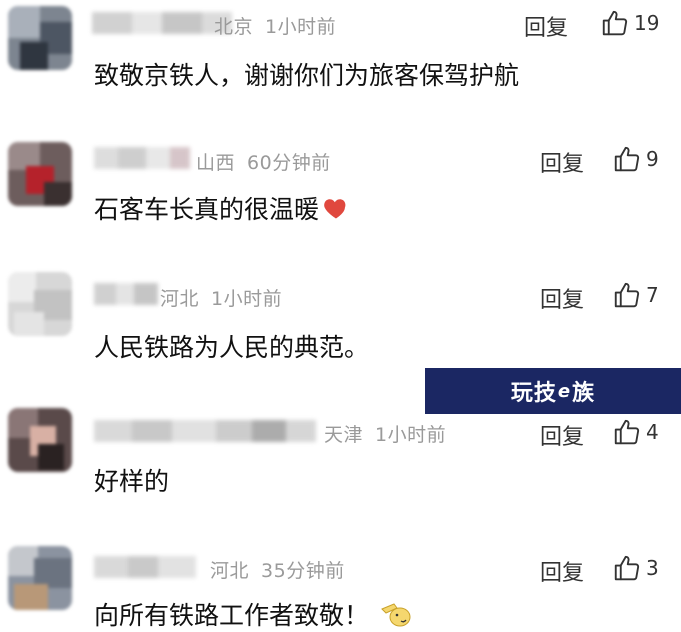 Image resolution: width=681 pixels, height=632 pixels. I want to click on comment-meta: 河北 1小时前, so click(221, 297).